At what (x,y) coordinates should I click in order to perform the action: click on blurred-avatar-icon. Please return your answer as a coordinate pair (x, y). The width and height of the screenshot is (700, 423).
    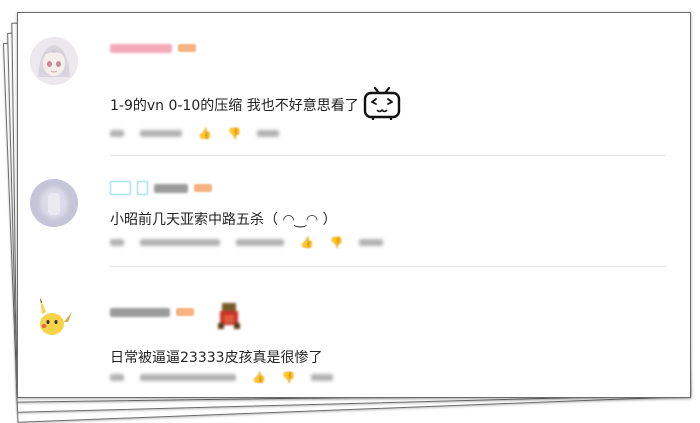
    Looking at the image, I should click on (54, 203).